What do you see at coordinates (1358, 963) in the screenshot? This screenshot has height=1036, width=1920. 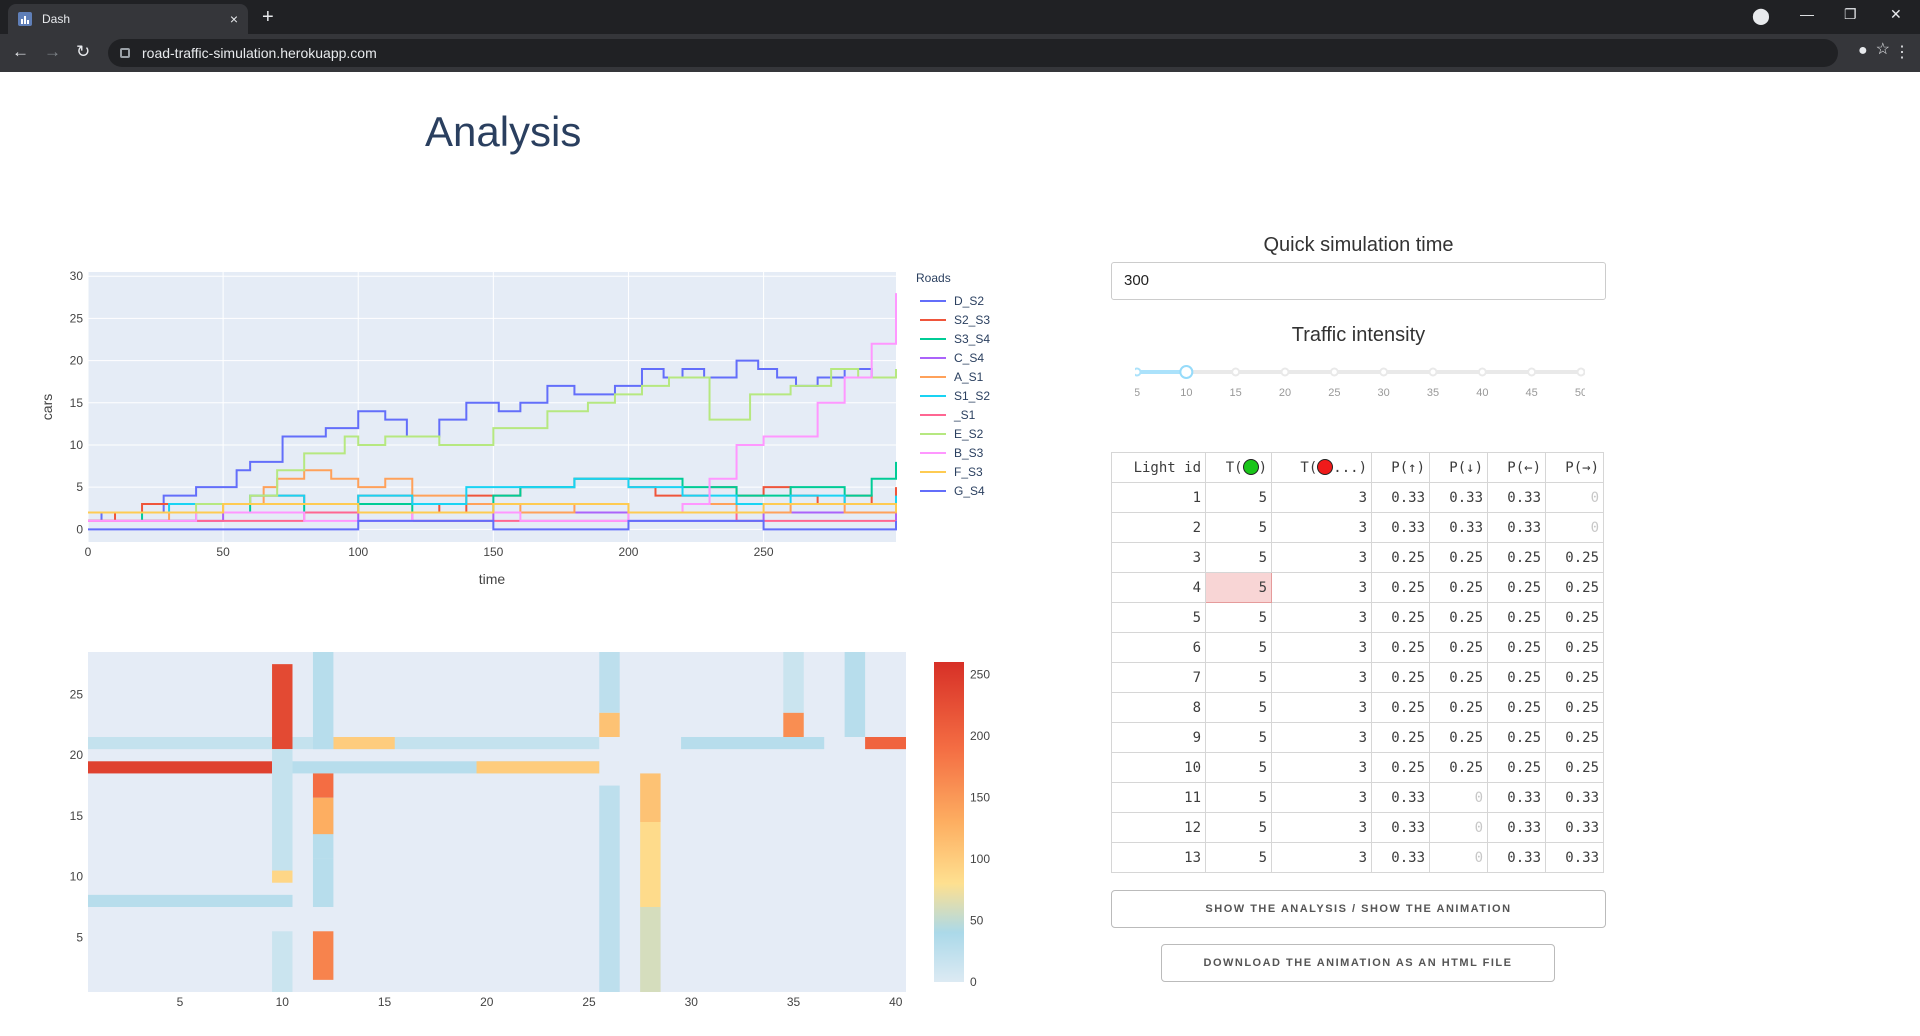 I see `download-animation-button: DOWNLOAD THE ANIMATION AS AN HTML FILE` at bounding box center [1358, 963].